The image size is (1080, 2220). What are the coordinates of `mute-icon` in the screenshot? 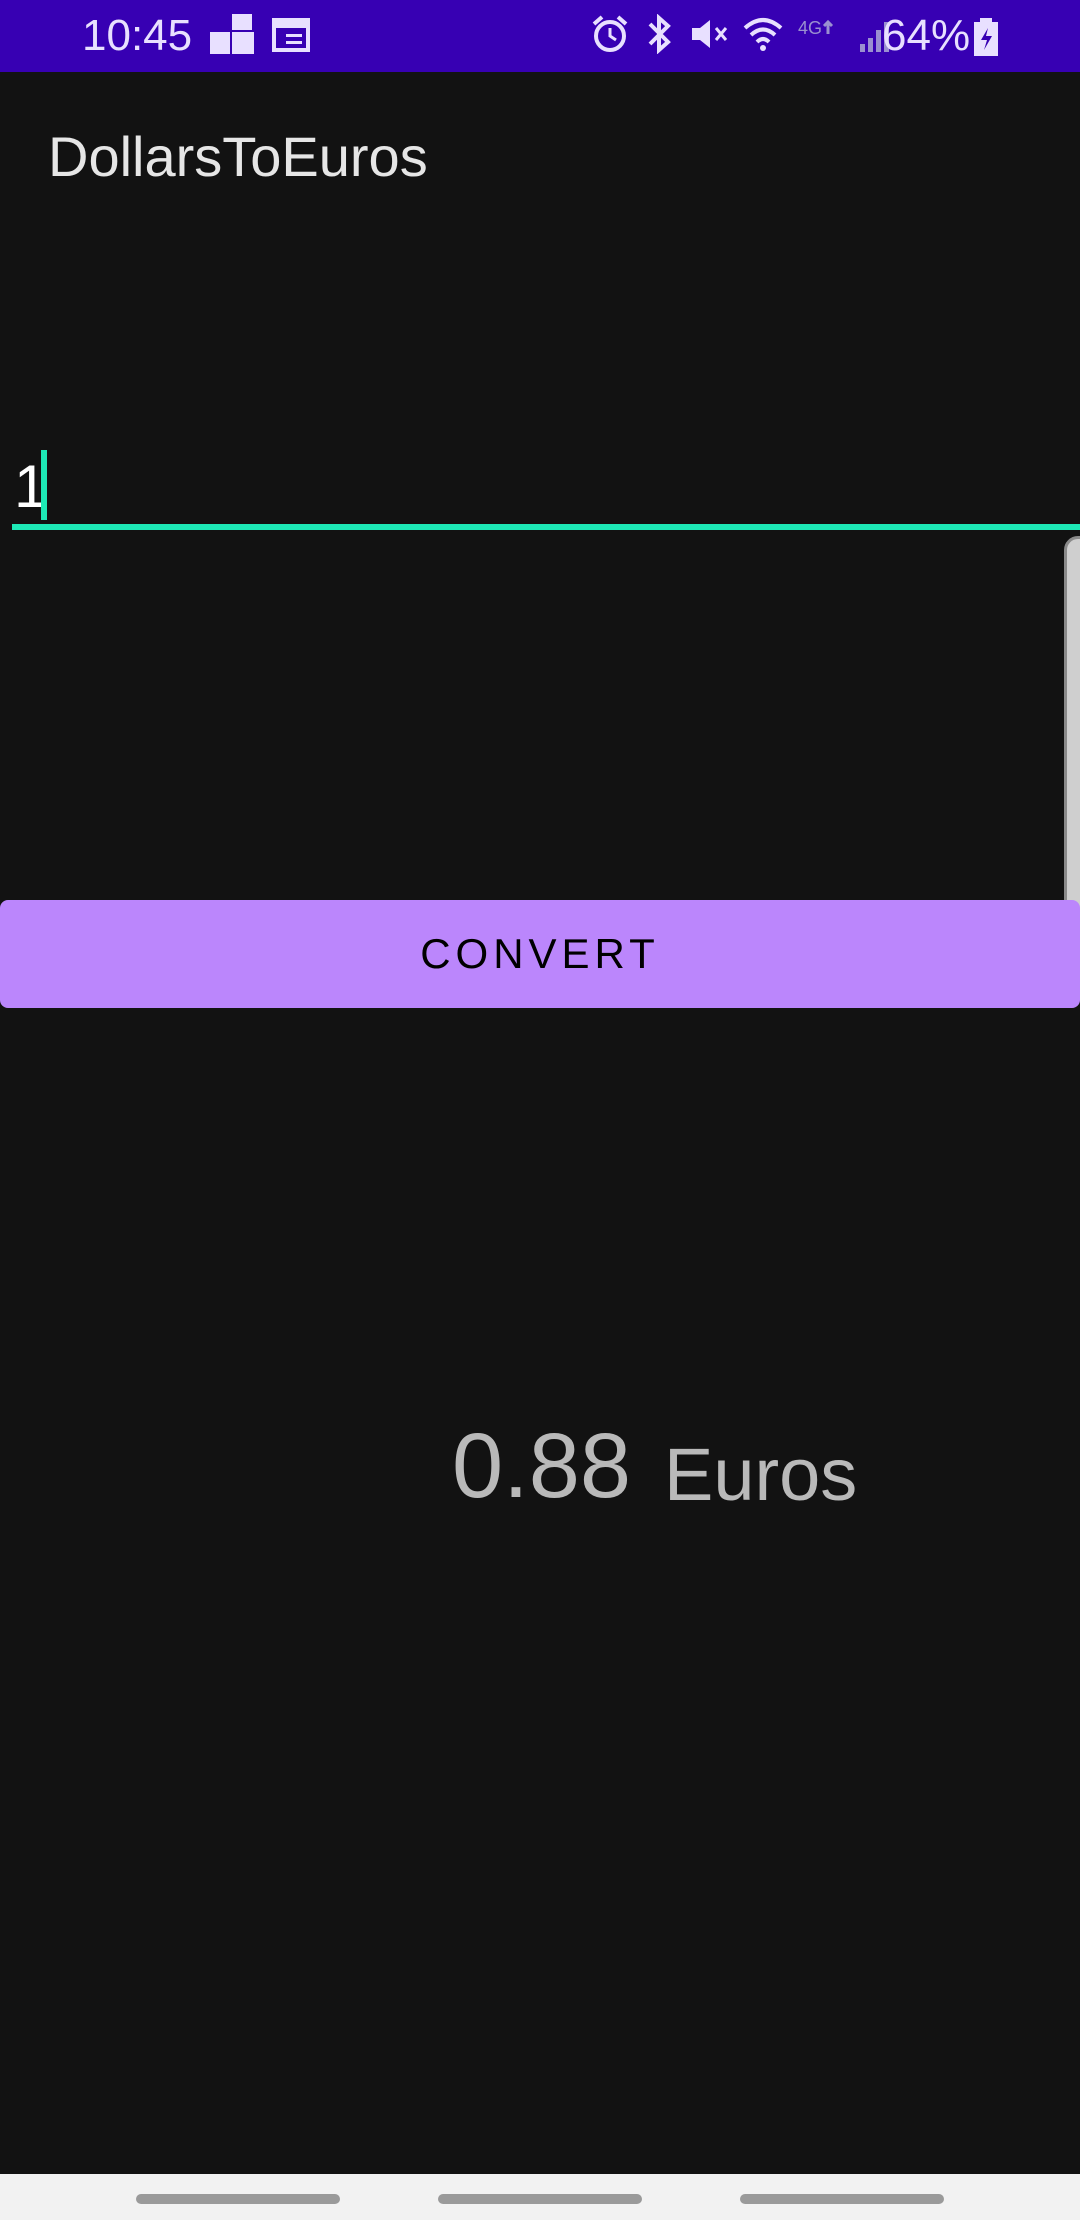 It's located at (708, 36).